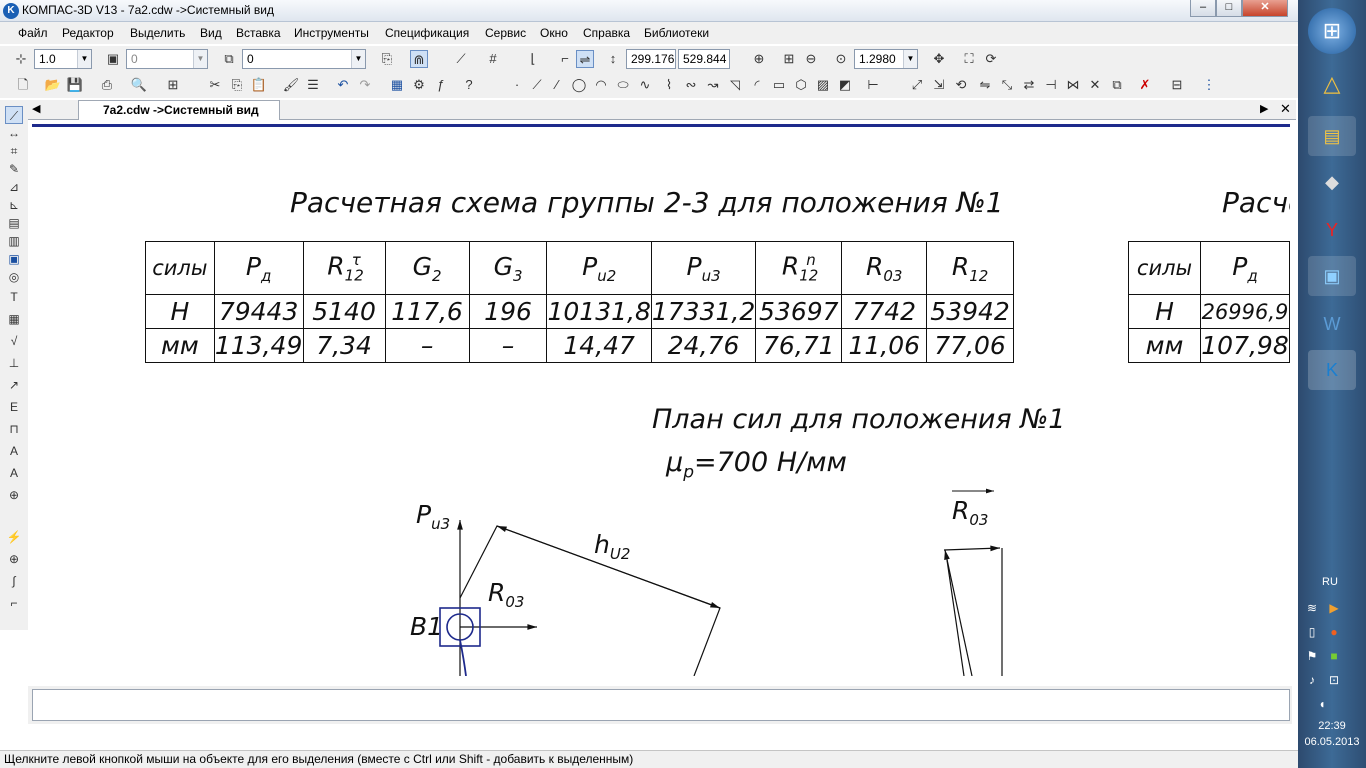  What do you see at coordinates (36, 108) in the screenshot?
I see `tab-scroll-left-icon: ◀` at bounding box center [36, 108].